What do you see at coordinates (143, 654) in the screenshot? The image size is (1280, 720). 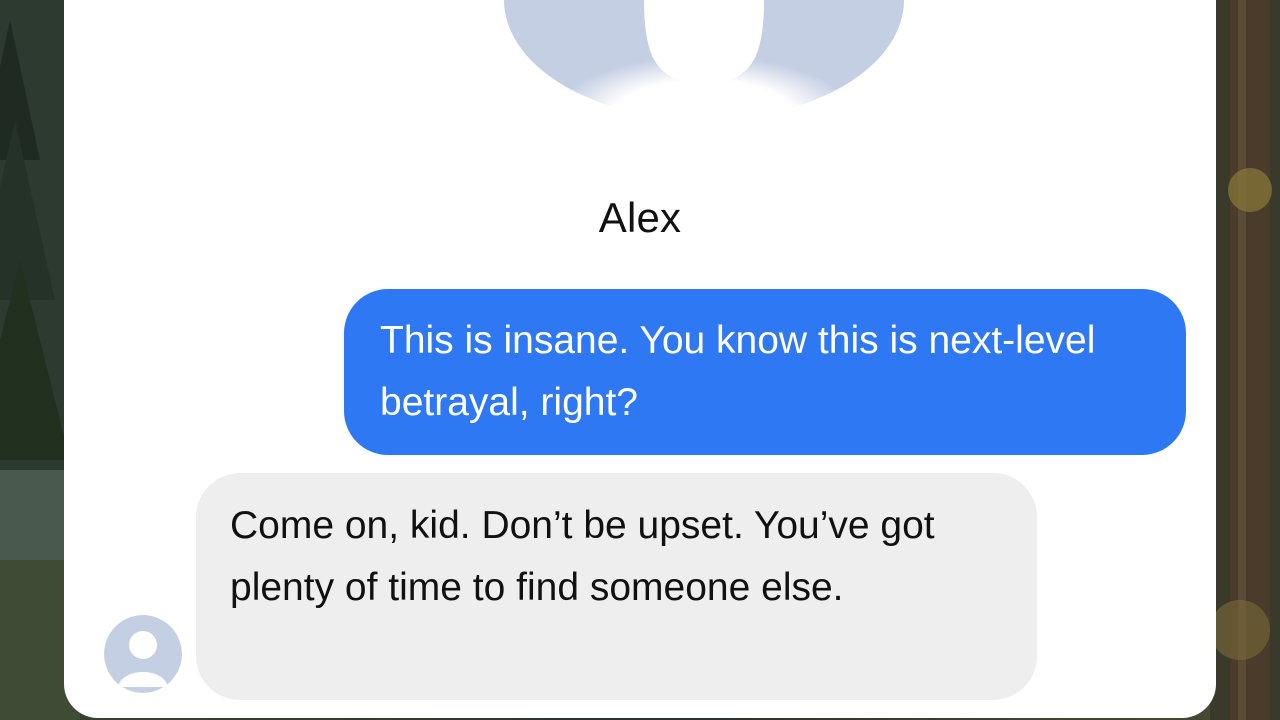 I see `person-silhouette-icon` at bounding box center [143, 654].